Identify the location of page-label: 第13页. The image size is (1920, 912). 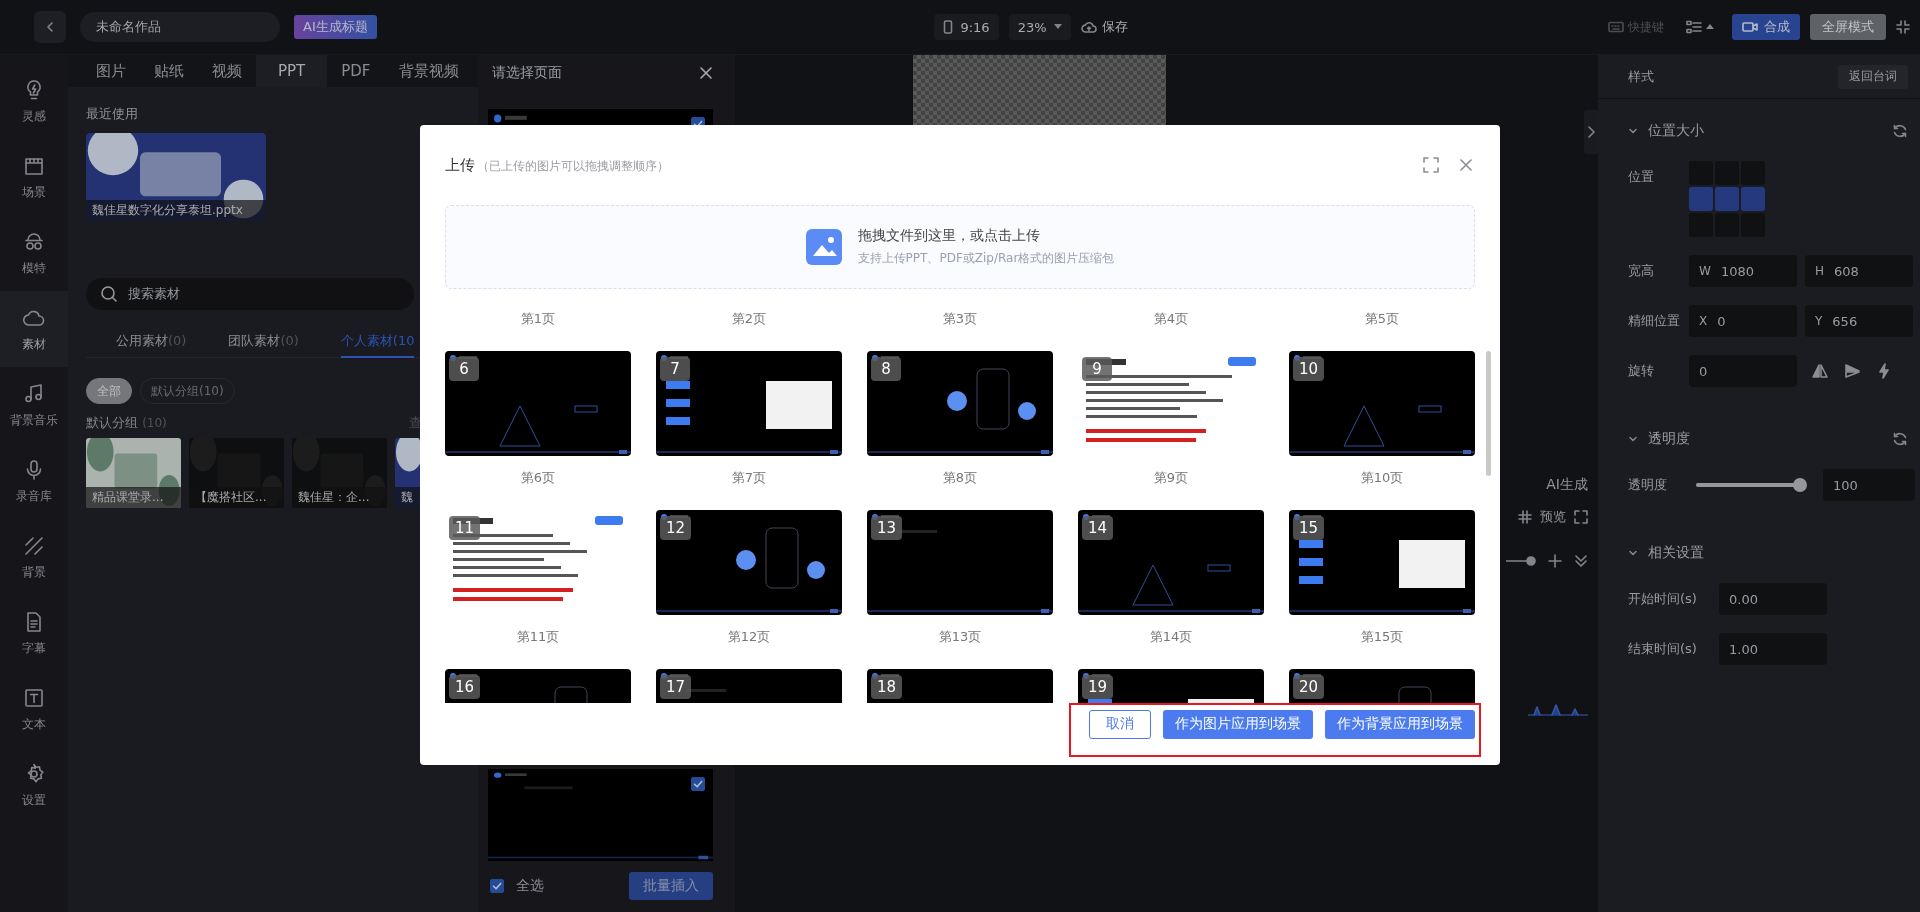
(960, 637).